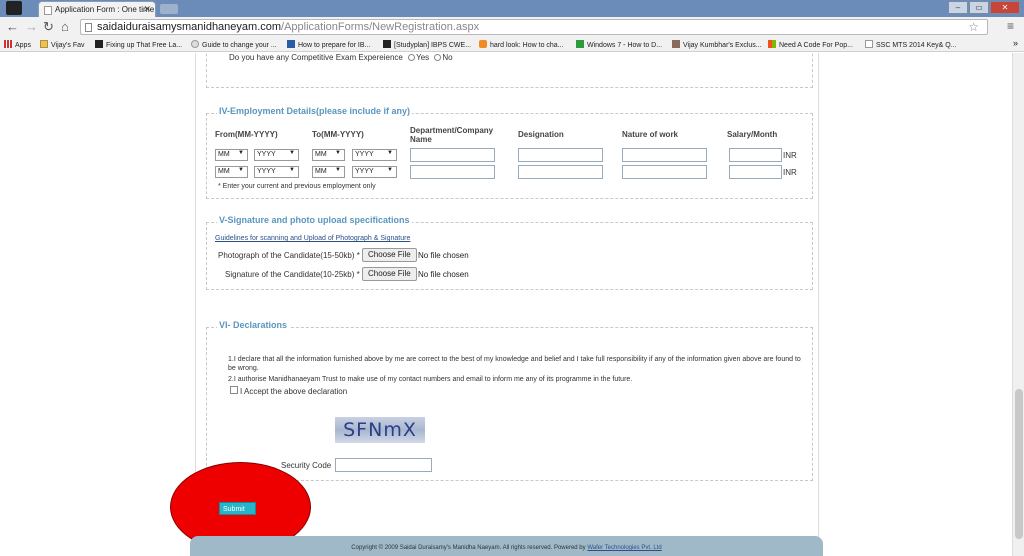  What do you see at coordinates (438, 57) in the screenshot?
I see `no-radio` at bounding box center [438, 57].